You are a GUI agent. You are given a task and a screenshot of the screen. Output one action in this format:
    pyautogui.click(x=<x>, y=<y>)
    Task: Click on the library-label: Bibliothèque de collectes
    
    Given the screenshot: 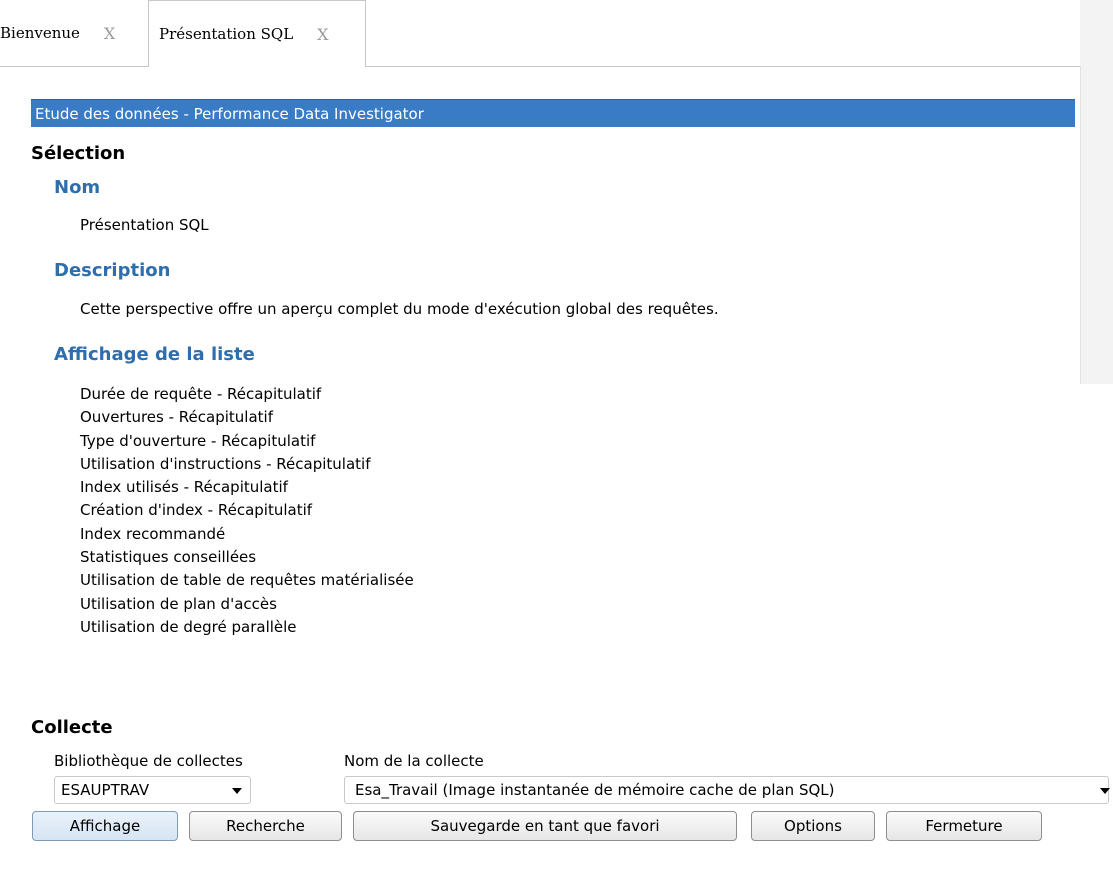 What is the action you would take?
    pyautogui.click(x=148, y=761)
    